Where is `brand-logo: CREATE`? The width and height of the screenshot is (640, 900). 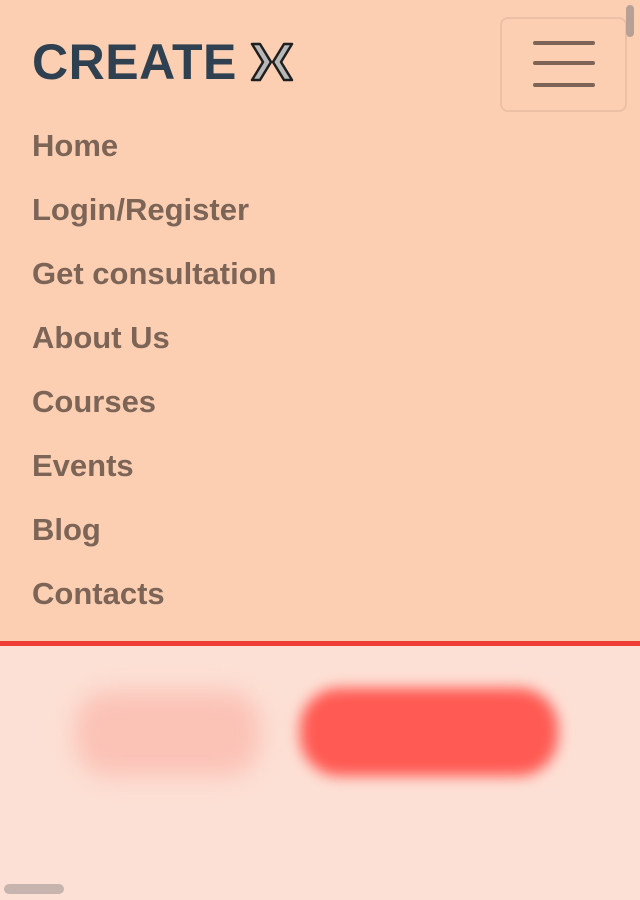
brand-logo: CREATE is located at coordinates (163, 62).